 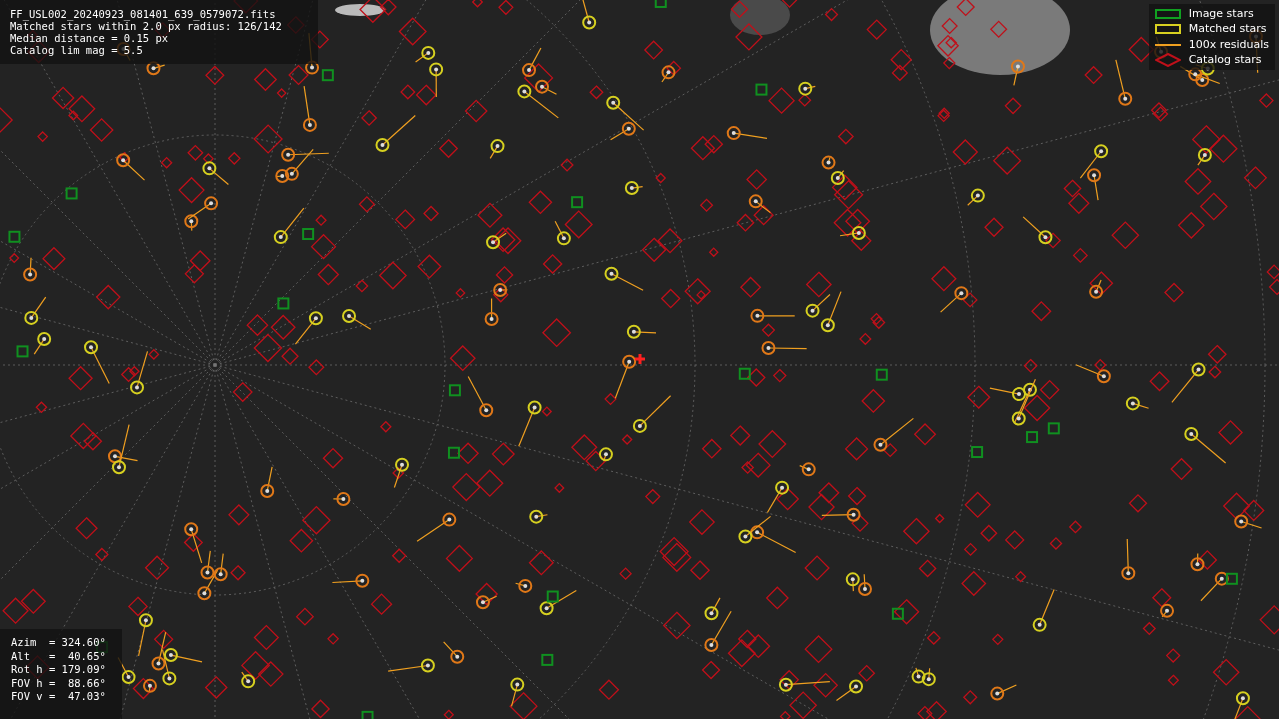 I want to click on pointing-text: FOV h = 88.66°, so click(x=59, y=683).